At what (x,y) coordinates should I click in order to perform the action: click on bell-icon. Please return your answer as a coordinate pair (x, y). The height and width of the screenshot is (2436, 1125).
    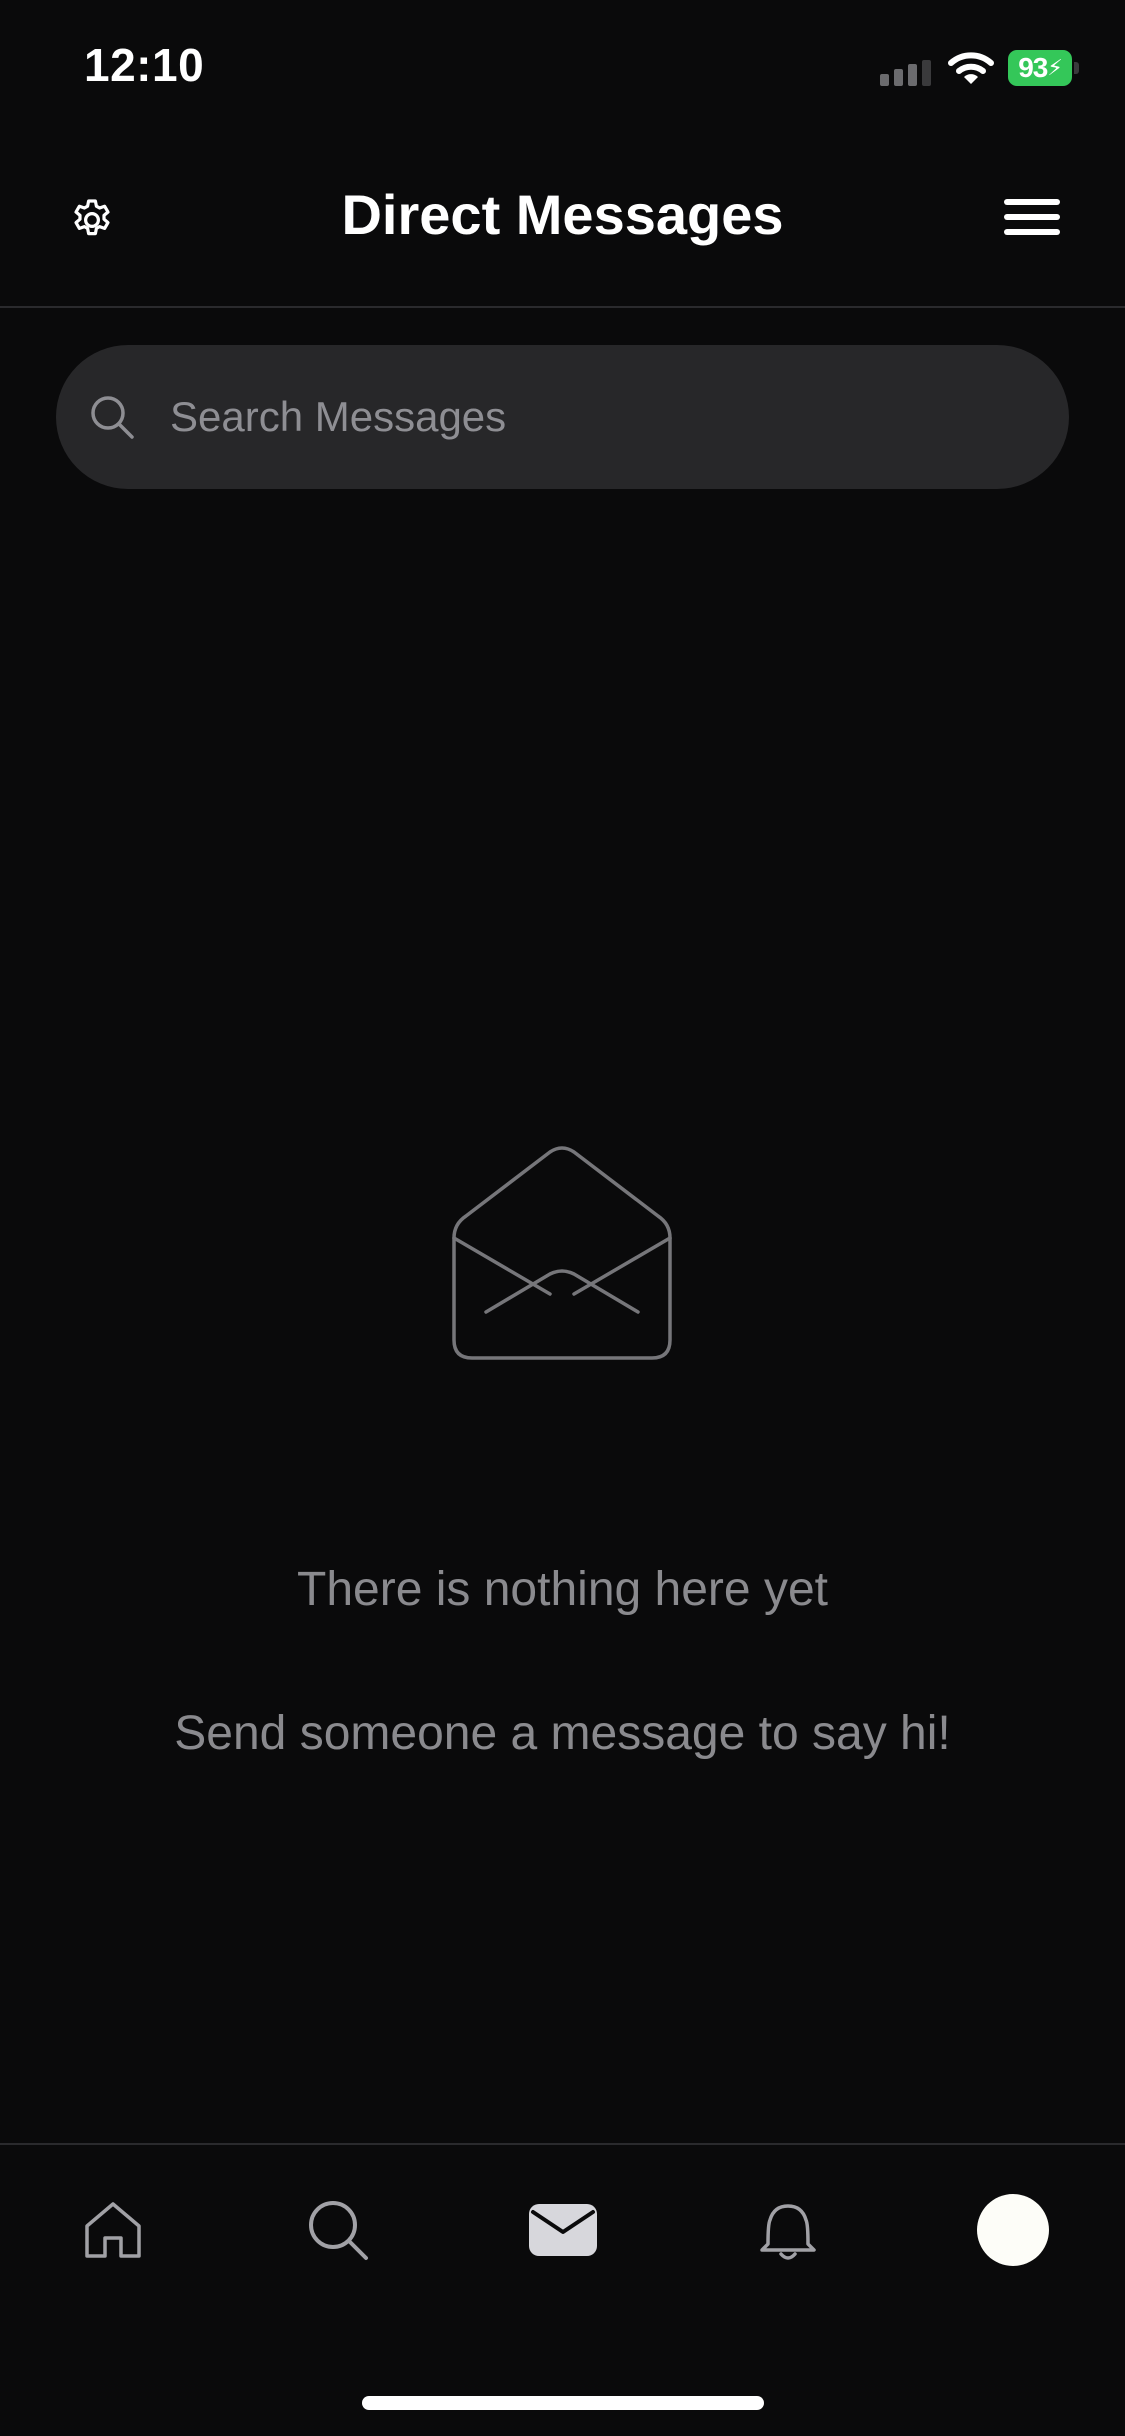
    Looking at the image, I should click on (788, 2232).